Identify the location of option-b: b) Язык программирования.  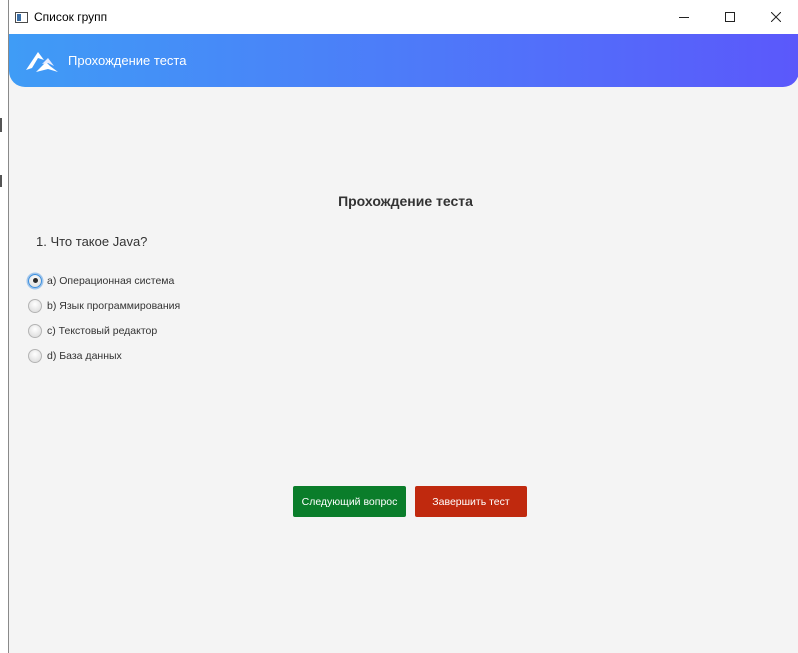
(104, 305).